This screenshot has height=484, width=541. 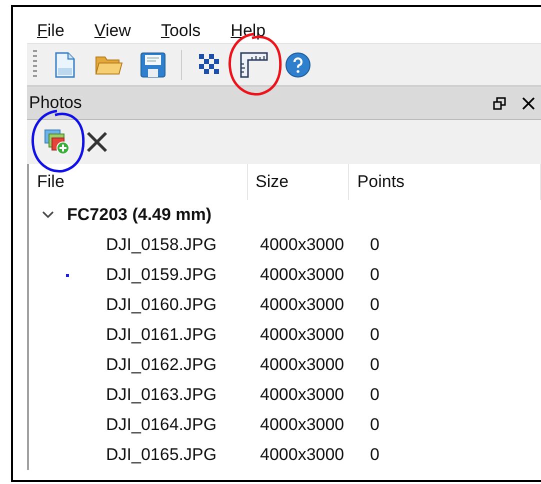 What do you see at coordinates (183, 425) in the screenshot?
I see `file-name: DJI_0164.JPG` at bounding box center [183, 425].